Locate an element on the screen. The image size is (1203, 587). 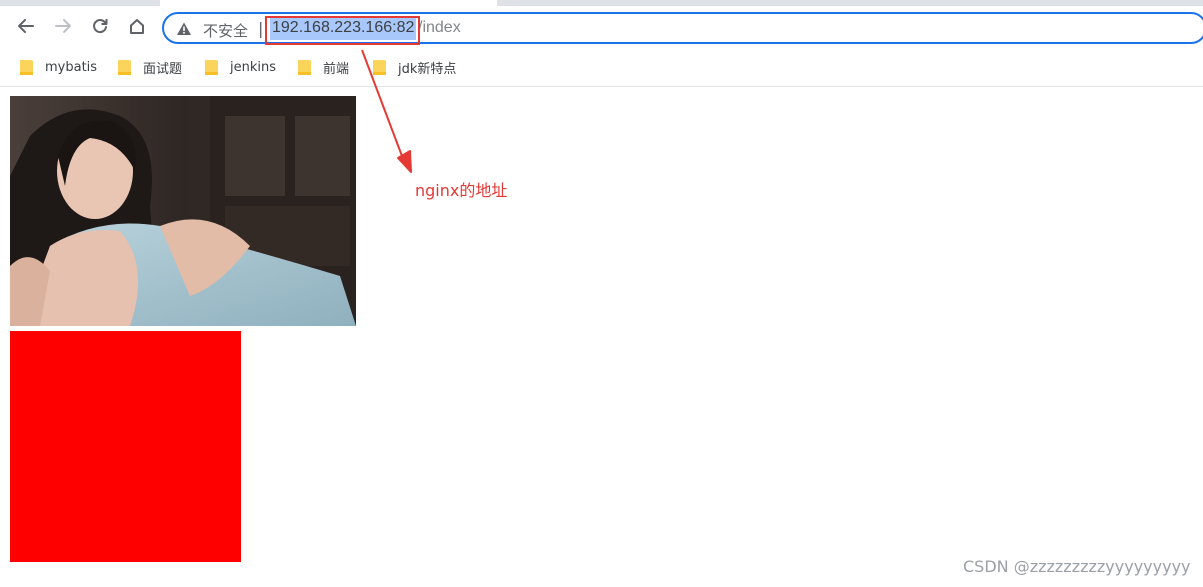
bookmark-label: 面试题 is located at coordinates (163, 69).